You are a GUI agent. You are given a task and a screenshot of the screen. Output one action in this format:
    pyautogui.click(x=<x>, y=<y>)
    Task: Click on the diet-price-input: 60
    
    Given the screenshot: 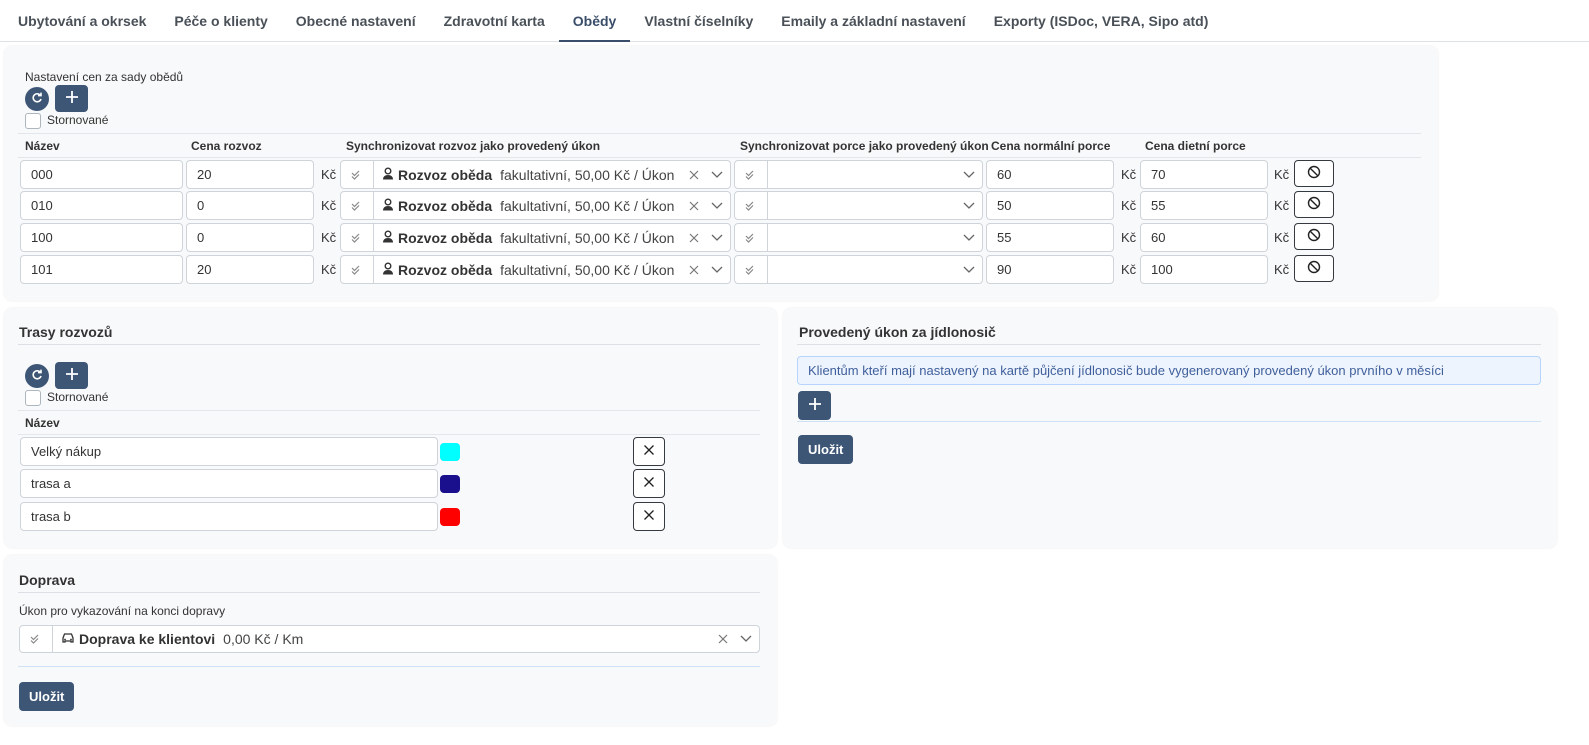 What is the action you would take?
    pyautogui.click(x=1204, y=237)
    